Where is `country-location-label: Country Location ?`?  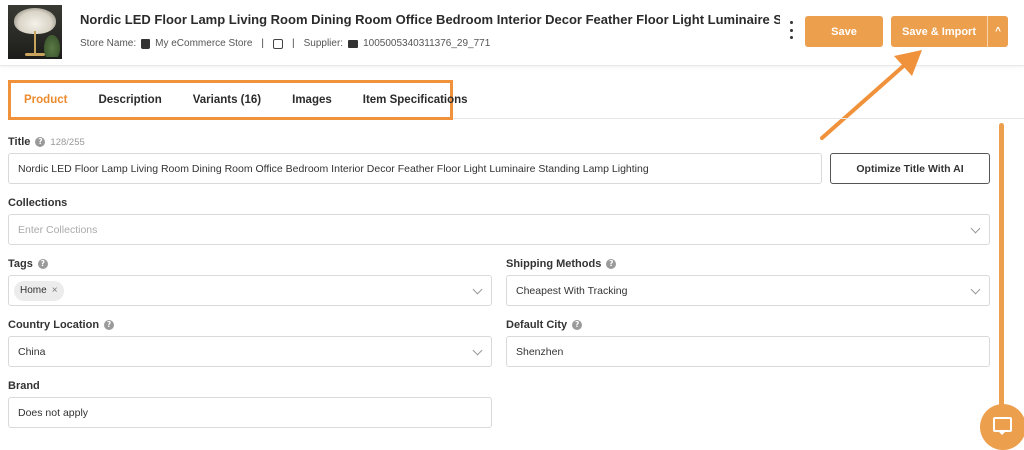
country-location-label: Country Location ? is located at coordinates (61, 325).